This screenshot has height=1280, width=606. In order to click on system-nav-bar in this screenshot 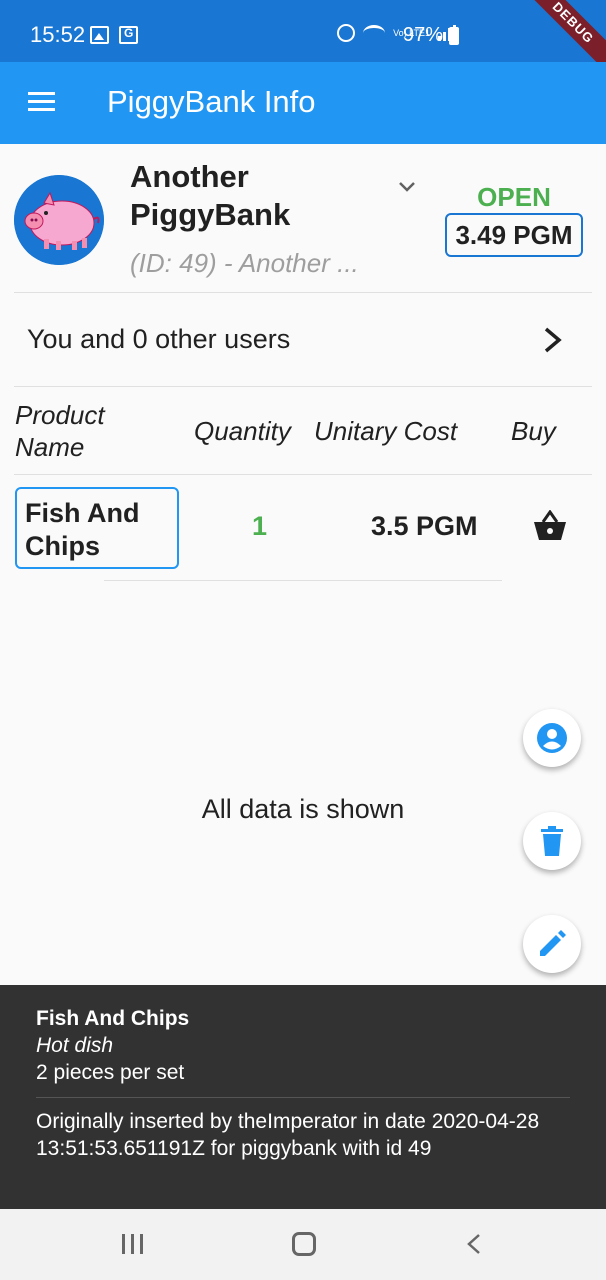, I will do `click(303, 1244)`.